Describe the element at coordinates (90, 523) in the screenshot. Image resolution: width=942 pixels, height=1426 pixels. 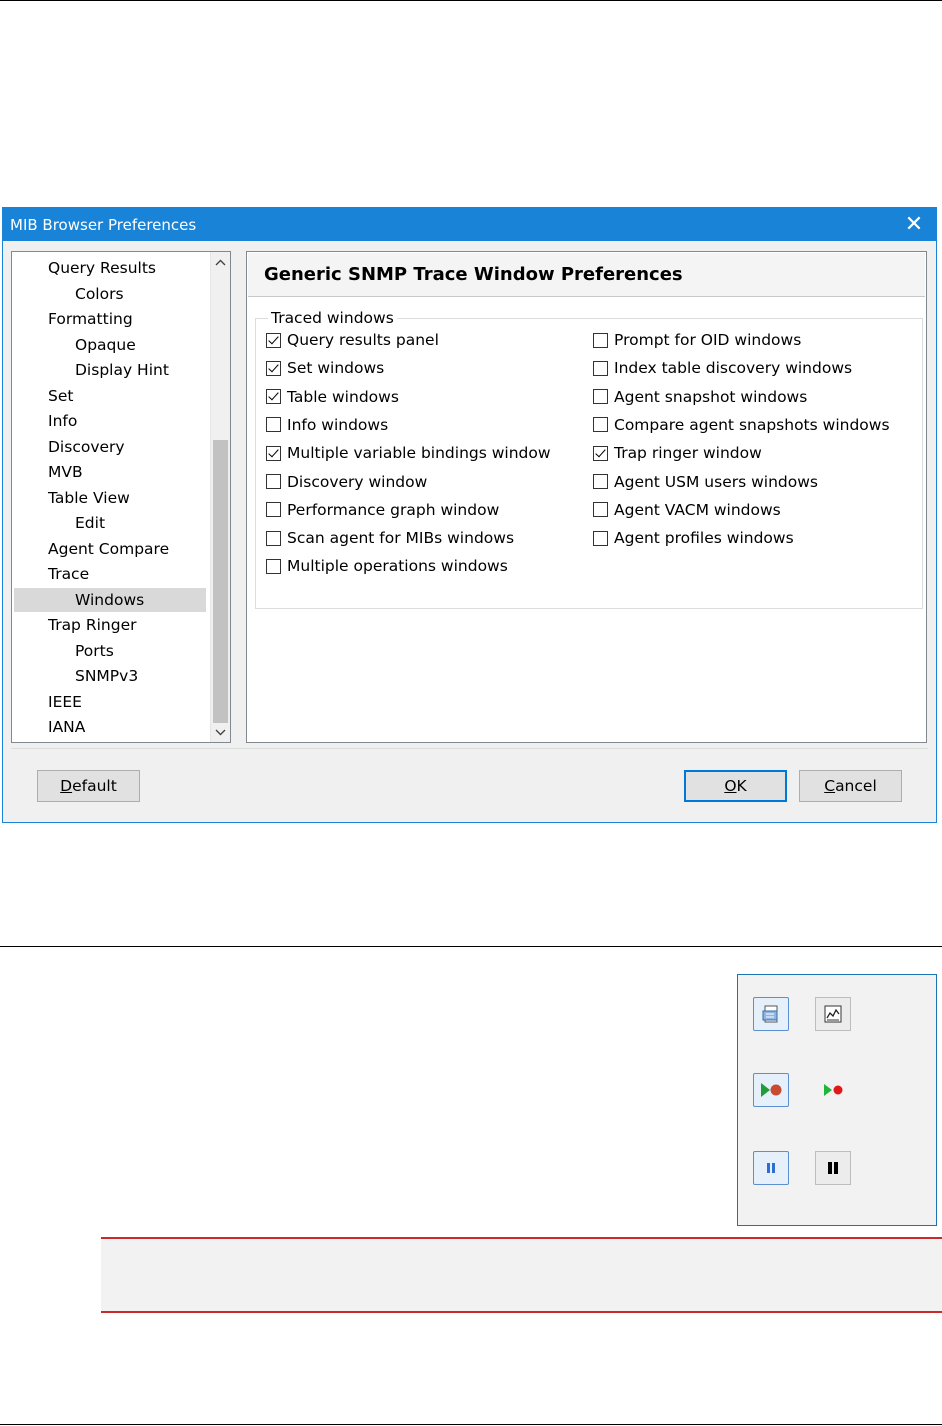
I see `tree-item: Edit` at that location.